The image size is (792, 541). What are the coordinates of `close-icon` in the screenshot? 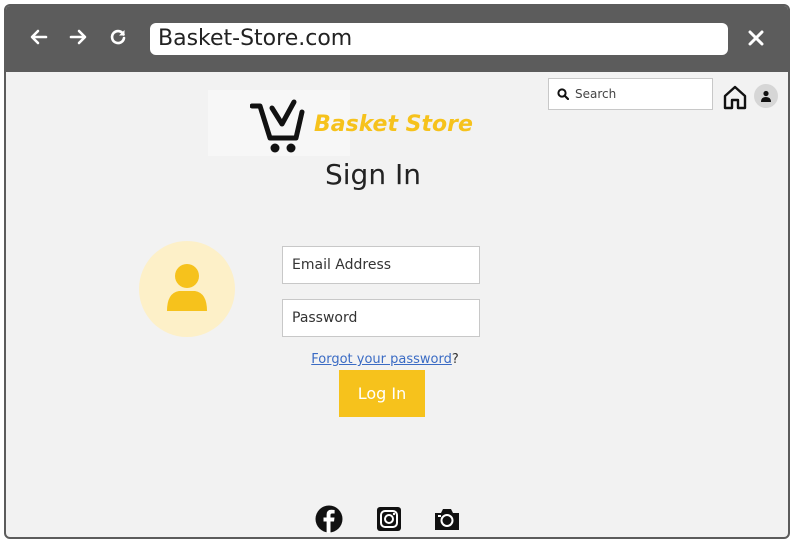 It's located at (756, 38).